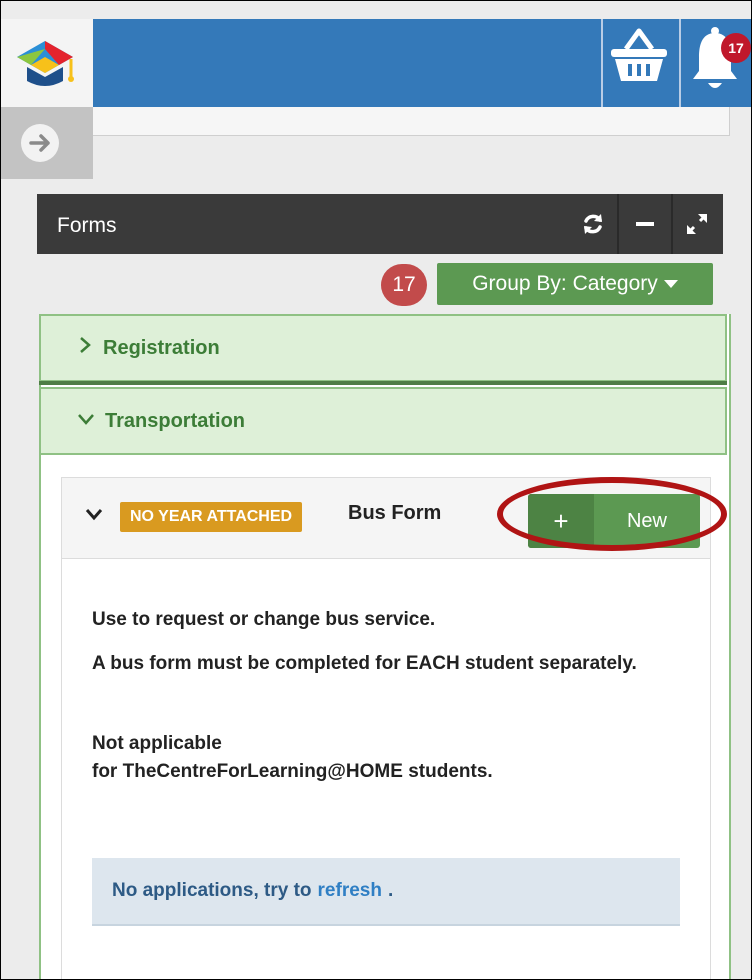 The height and width of the screenshot is (980, 752). Describe the element at coordinates (350, 891) in the screenshot. I see `refresh-link: refresh` at that location.